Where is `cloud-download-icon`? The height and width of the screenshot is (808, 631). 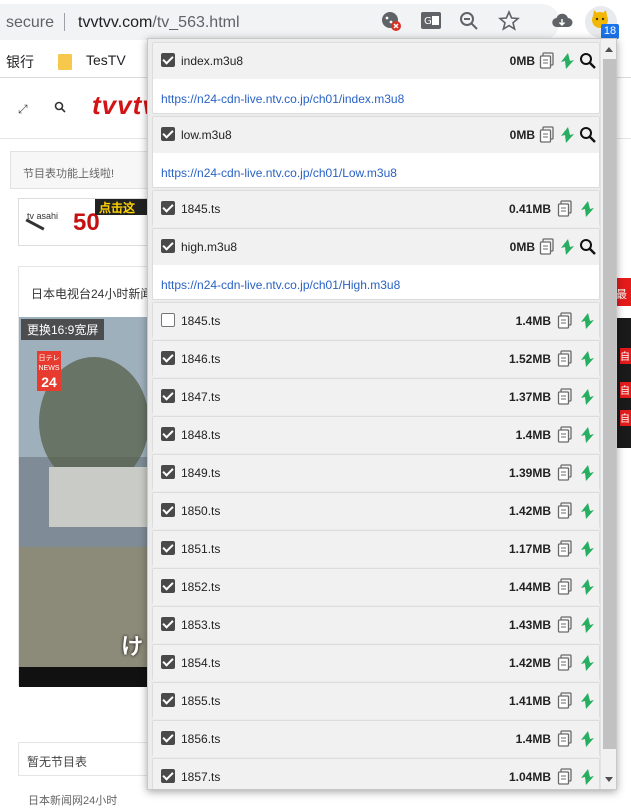
cloud-download-icon is located at coordinates (562, 21).